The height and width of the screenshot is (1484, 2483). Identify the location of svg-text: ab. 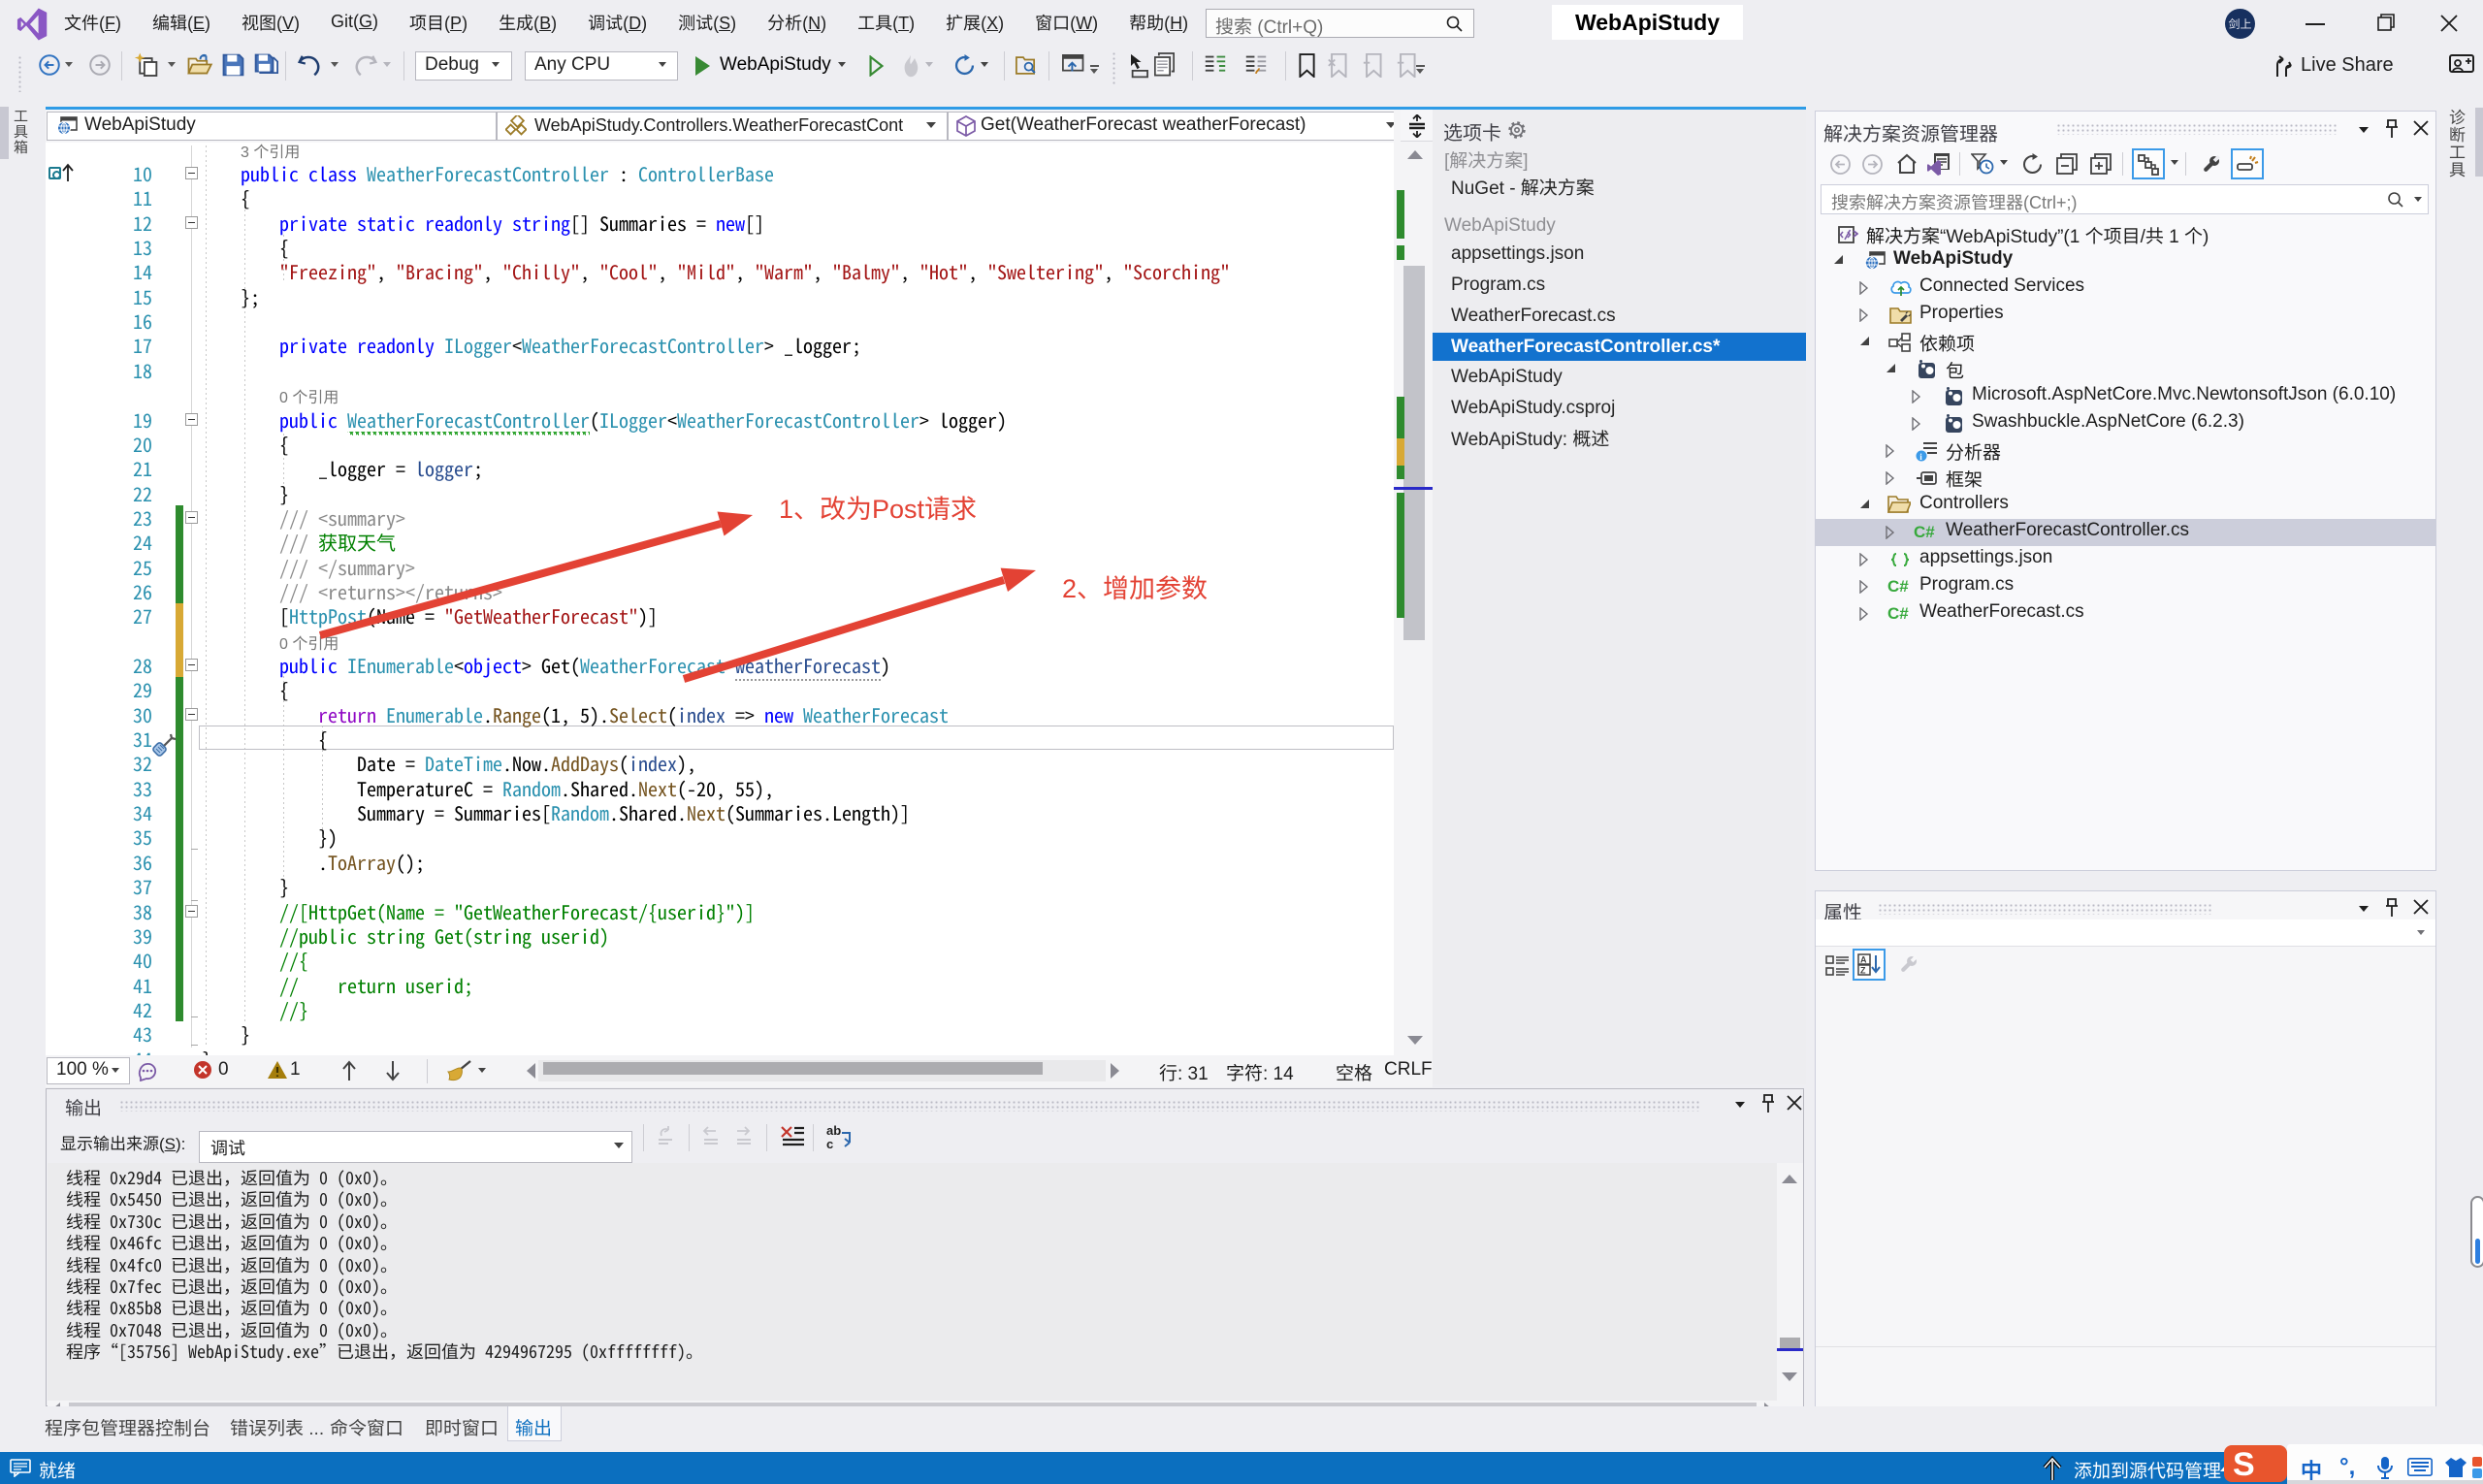
(834, 1130).